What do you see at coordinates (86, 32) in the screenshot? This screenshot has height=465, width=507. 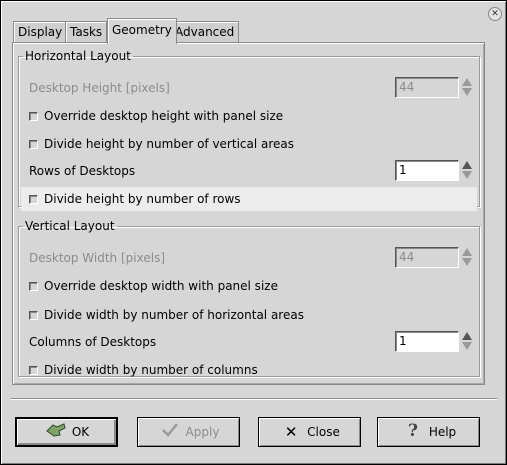 I see `tab-tasks: Tasks` at bounding box center [86, 32].